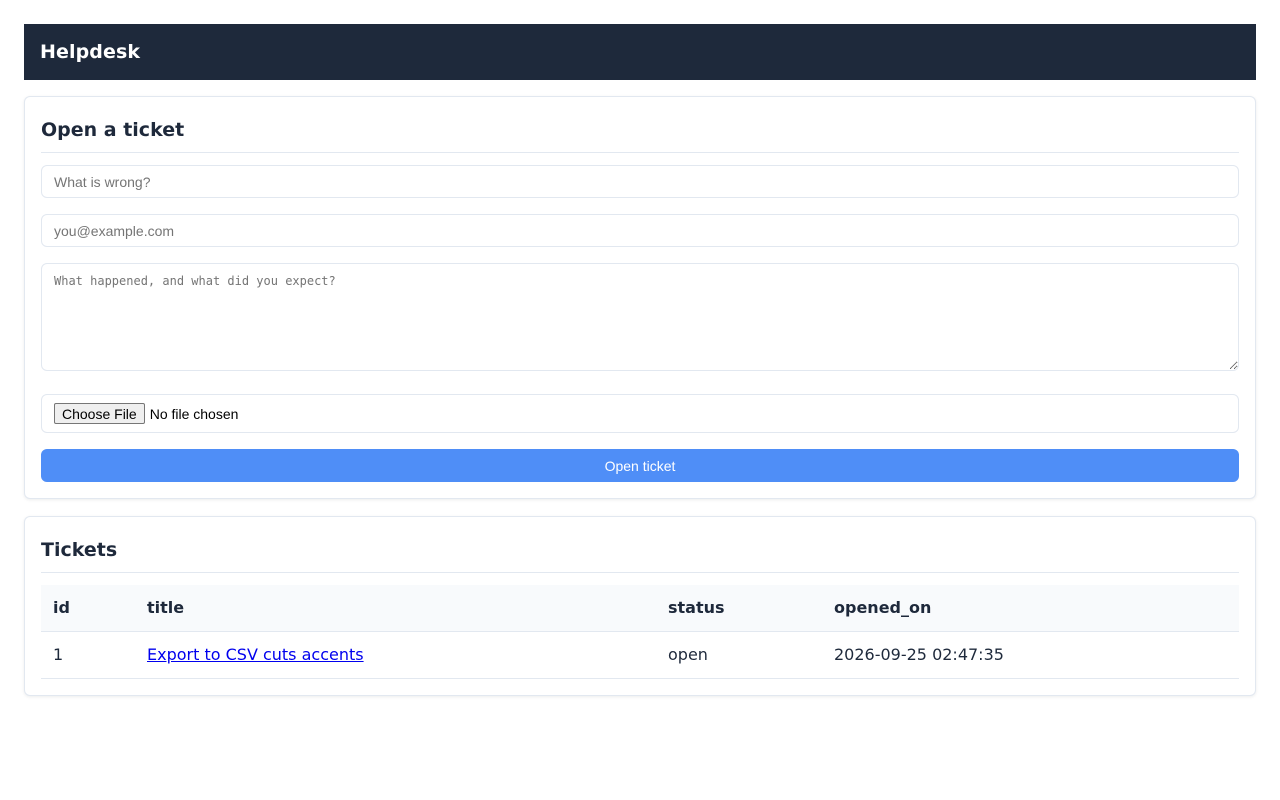 The height and width of the screenshot is (800, 1280). I want to click on column-header-id: id, so click(88, 608).